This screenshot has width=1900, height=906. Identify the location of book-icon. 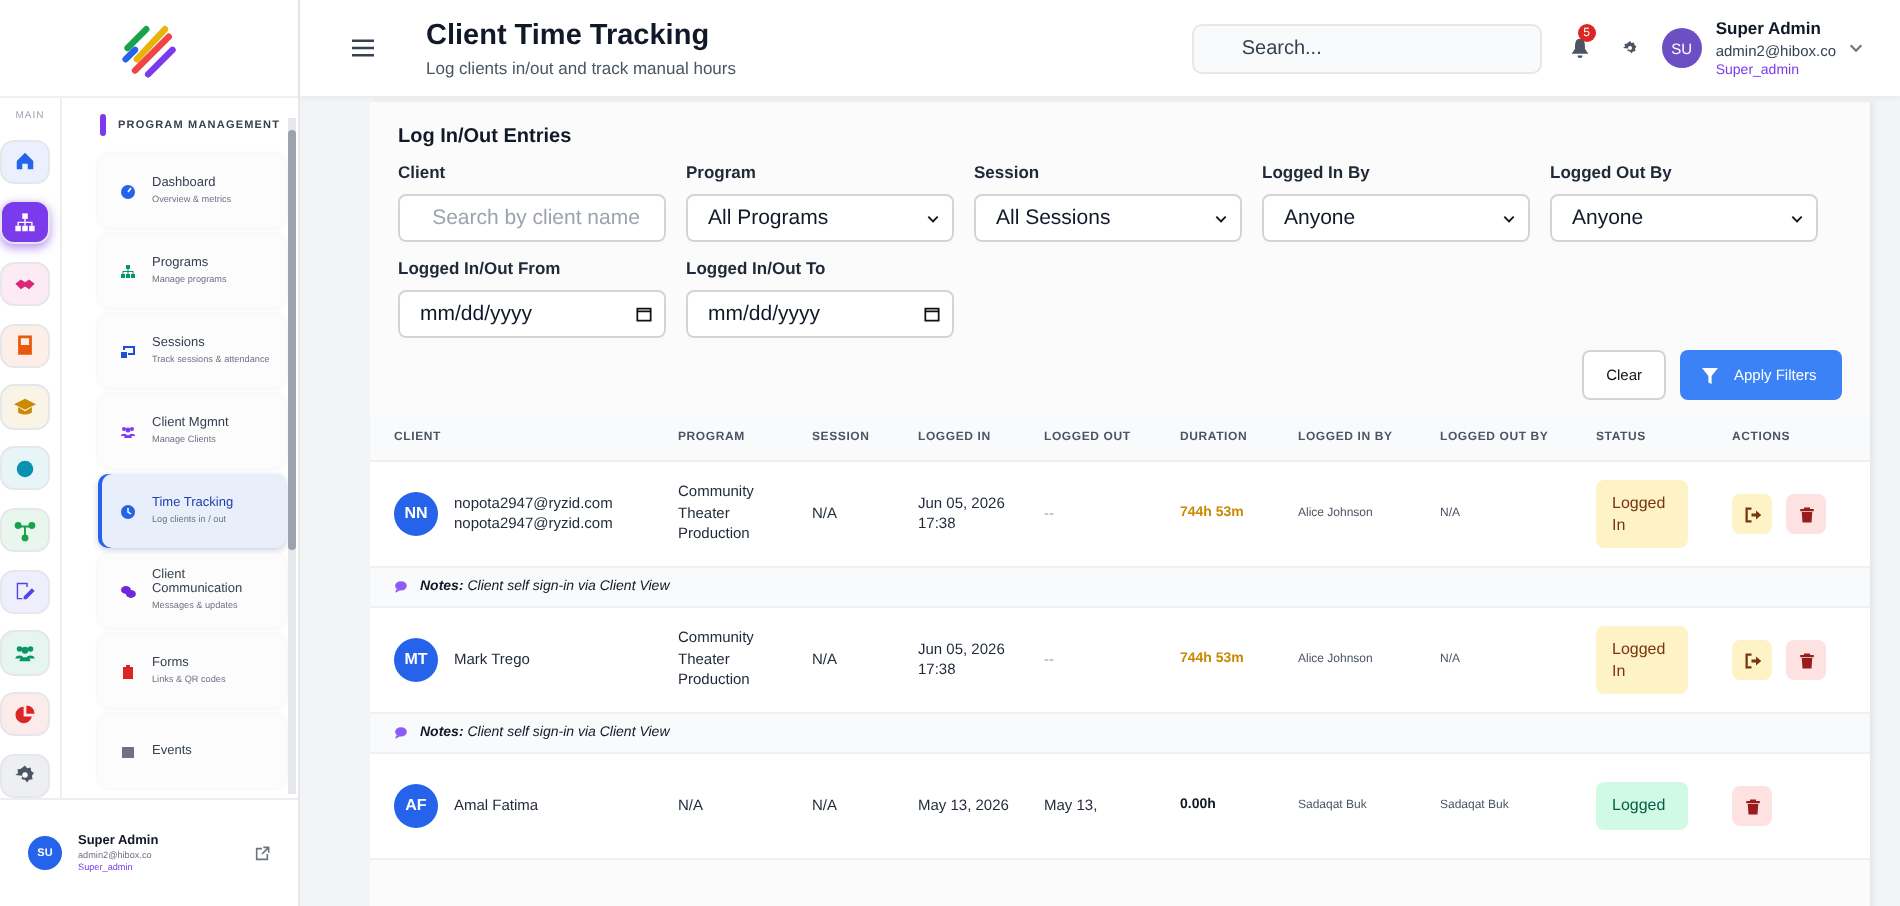
(24, 345).